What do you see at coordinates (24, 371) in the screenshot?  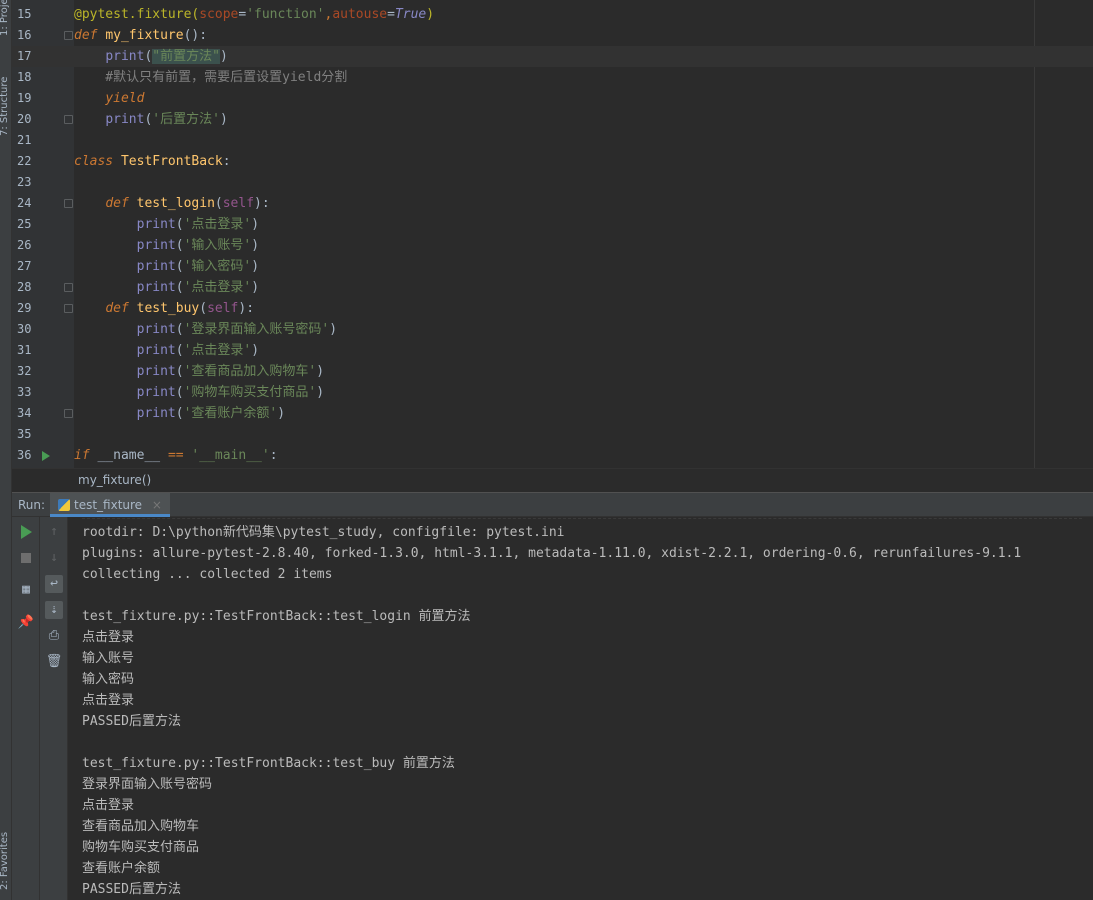 I see `line-number: 32` at bounding box center [24, 371].